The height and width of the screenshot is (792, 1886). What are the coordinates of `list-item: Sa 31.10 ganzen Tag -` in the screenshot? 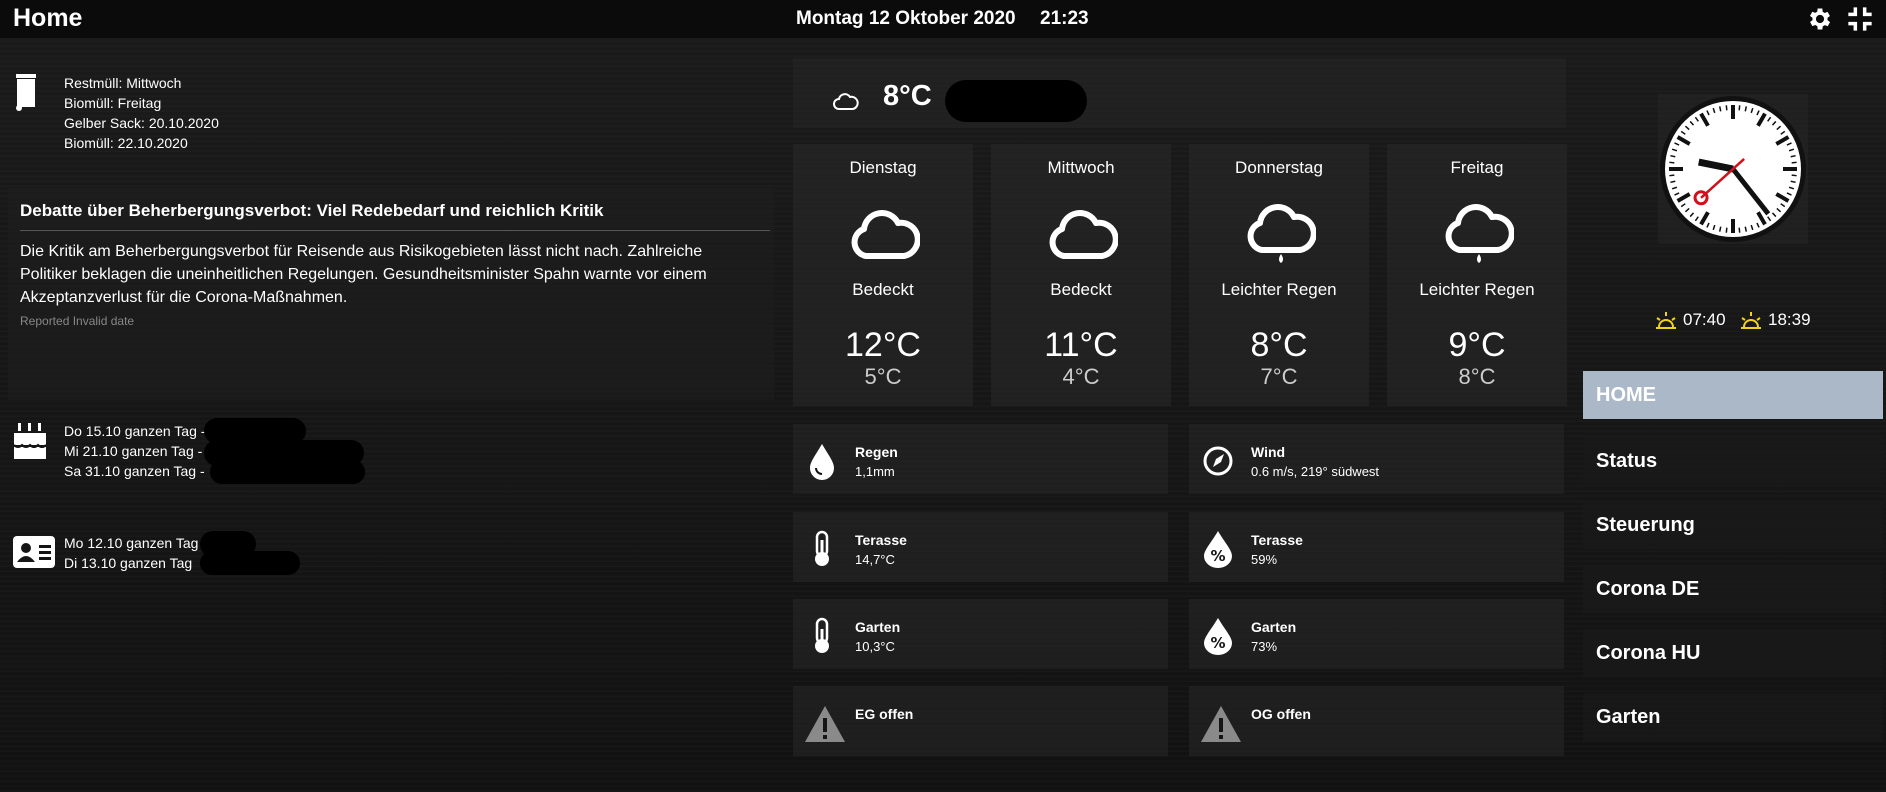 It's located at (134, 471).